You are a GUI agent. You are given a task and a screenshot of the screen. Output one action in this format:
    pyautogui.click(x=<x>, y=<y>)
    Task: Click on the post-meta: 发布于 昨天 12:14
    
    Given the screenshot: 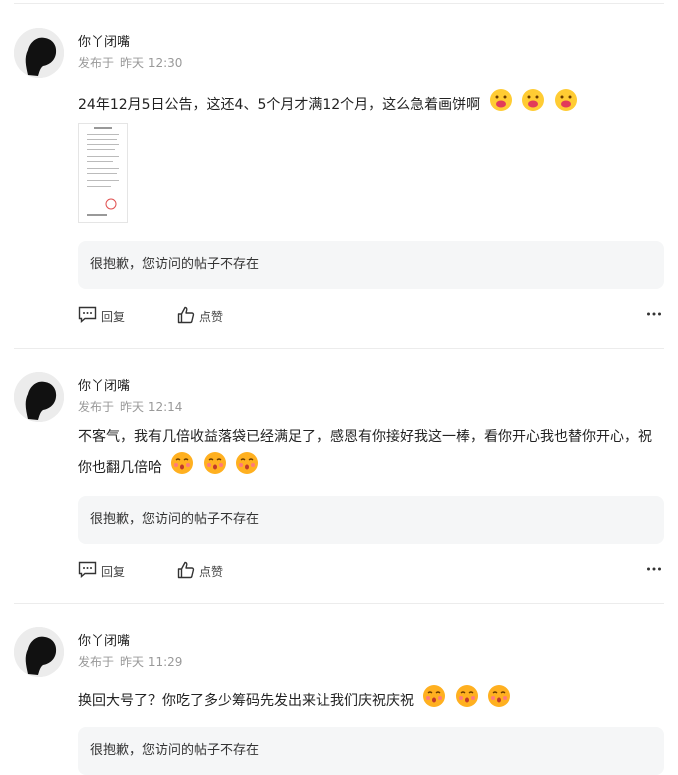 What is the action you would take?
    pyautogui.click(x=133, y=406)
    